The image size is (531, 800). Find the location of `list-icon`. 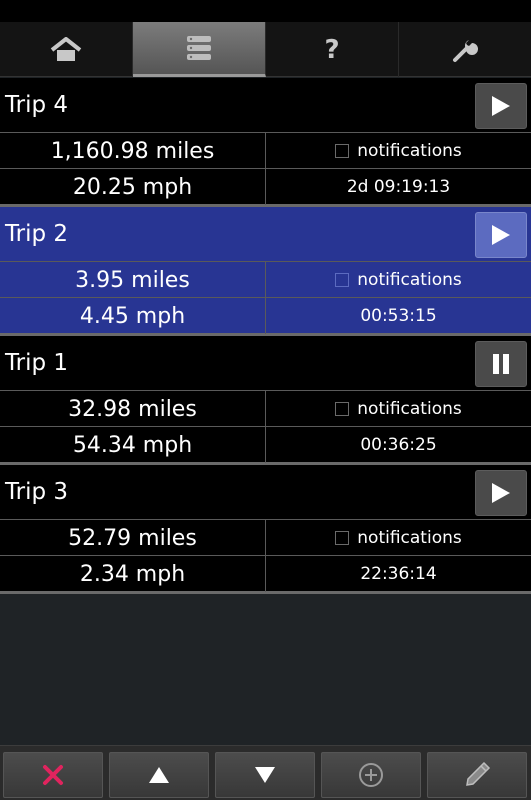

list-icon is located at coordinates (199, 48).